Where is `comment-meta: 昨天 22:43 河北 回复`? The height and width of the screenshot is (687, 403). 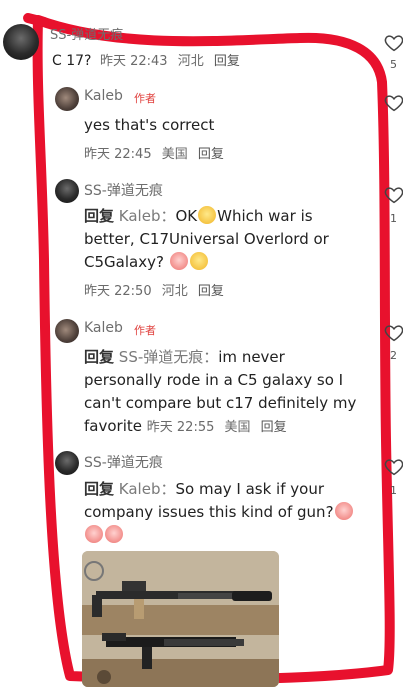 comment-meta: 昨天 22:43 河北 回复 is located at coordinates (173, 61).